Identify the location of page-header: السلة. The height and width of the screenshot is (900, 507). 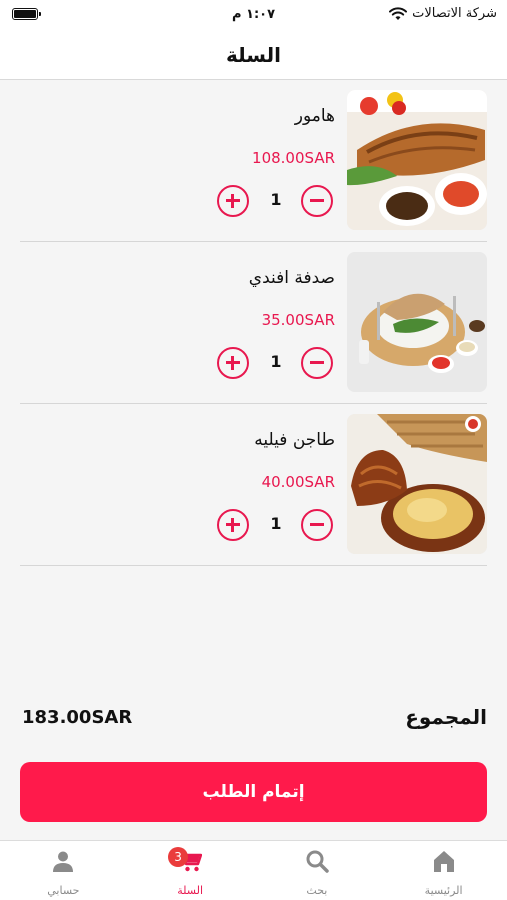
(253, 55).